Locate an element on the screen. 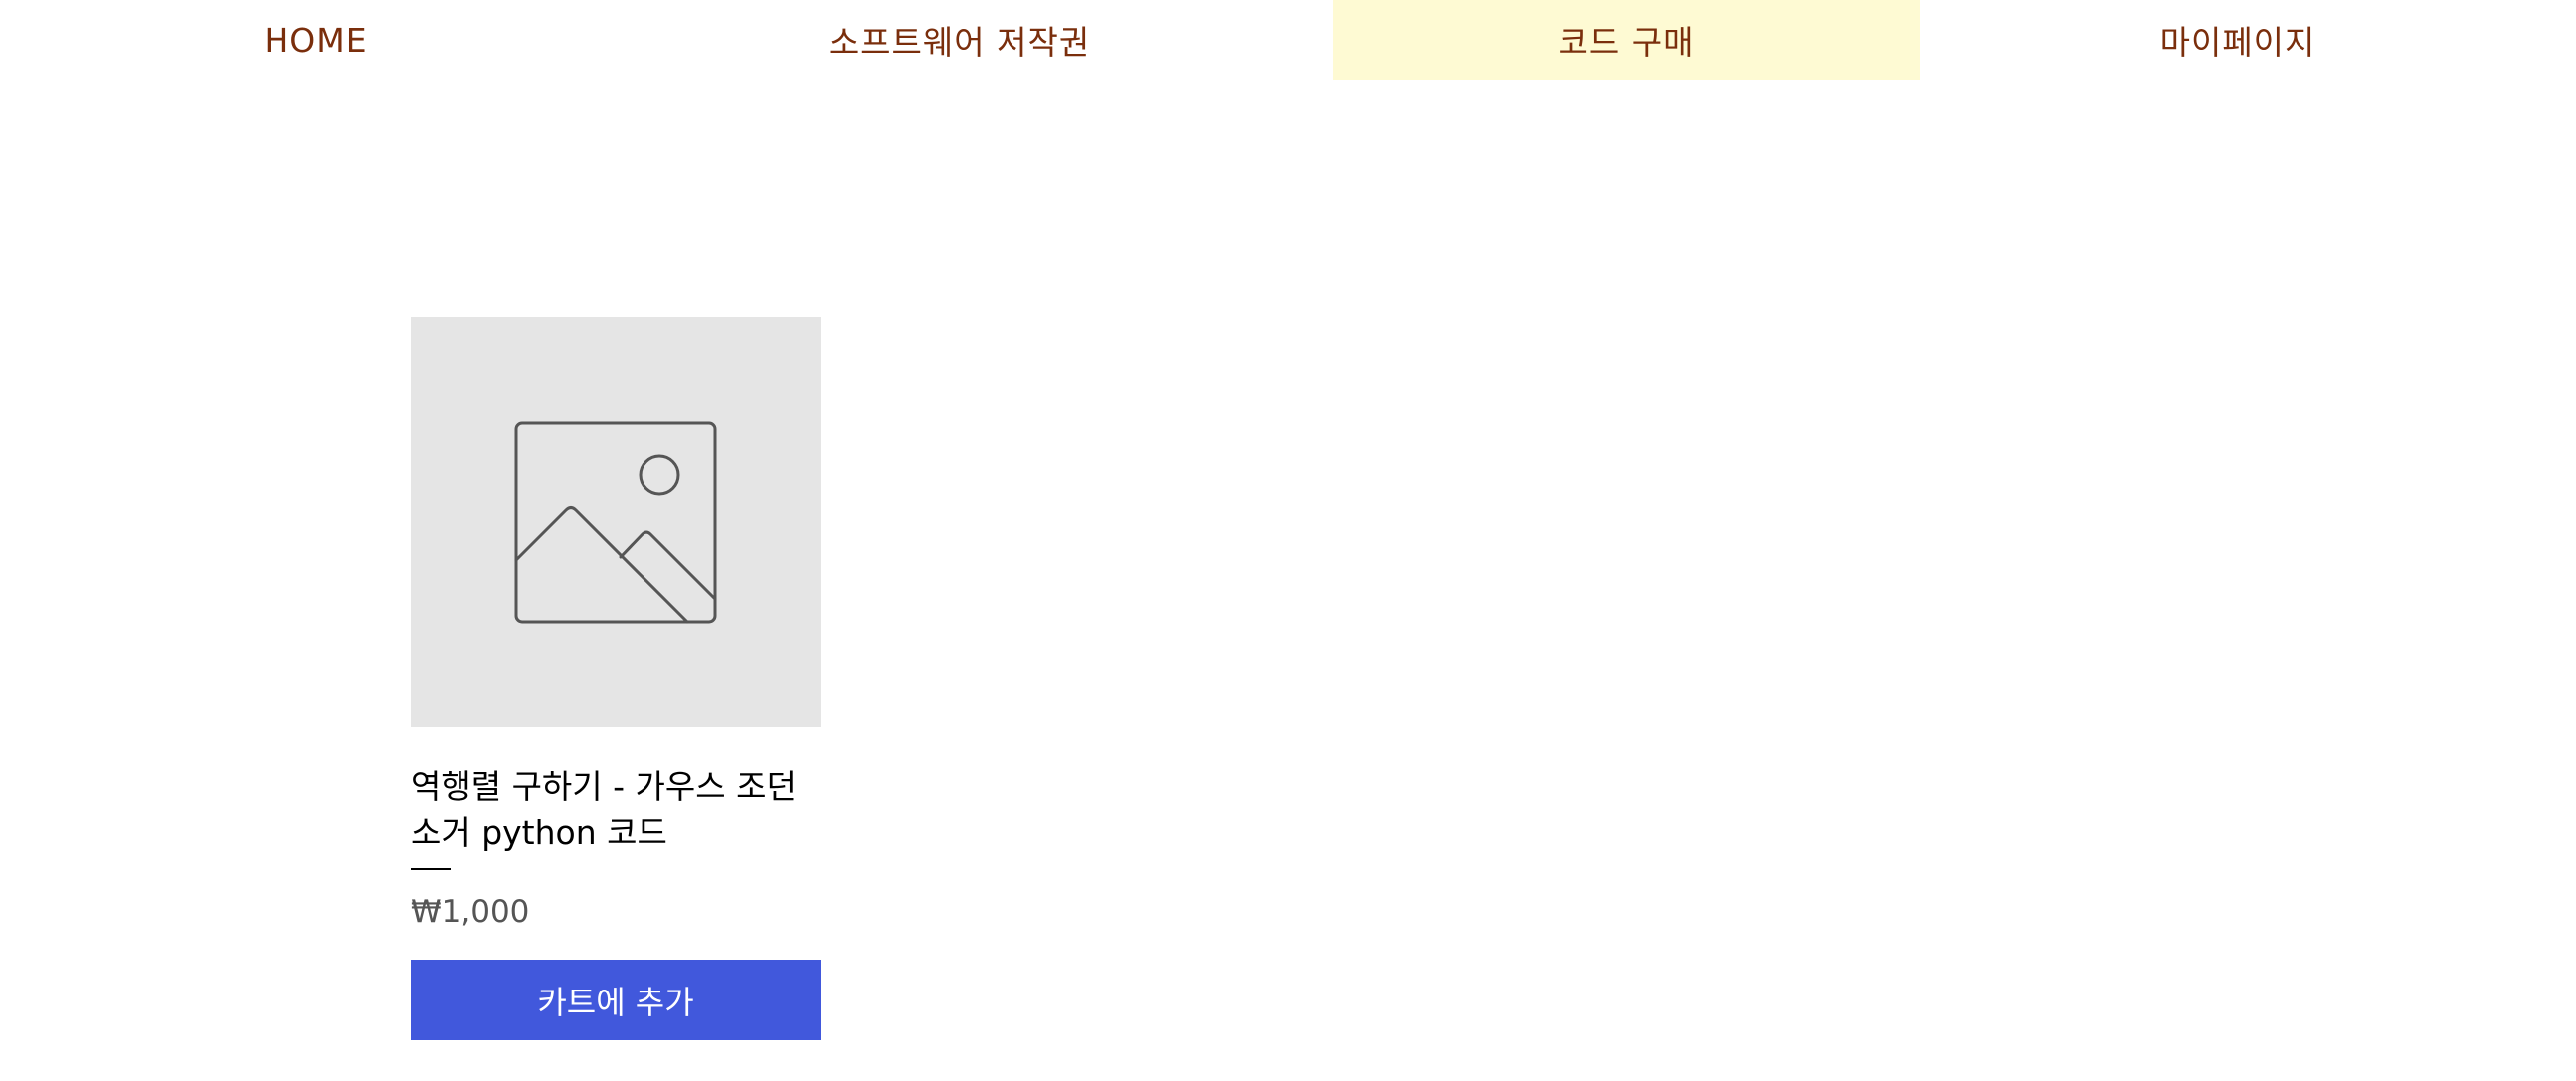 The width and height of the screenshot is (2576, 1081). image-placeholder-icon is located at coordinates (615, 522).